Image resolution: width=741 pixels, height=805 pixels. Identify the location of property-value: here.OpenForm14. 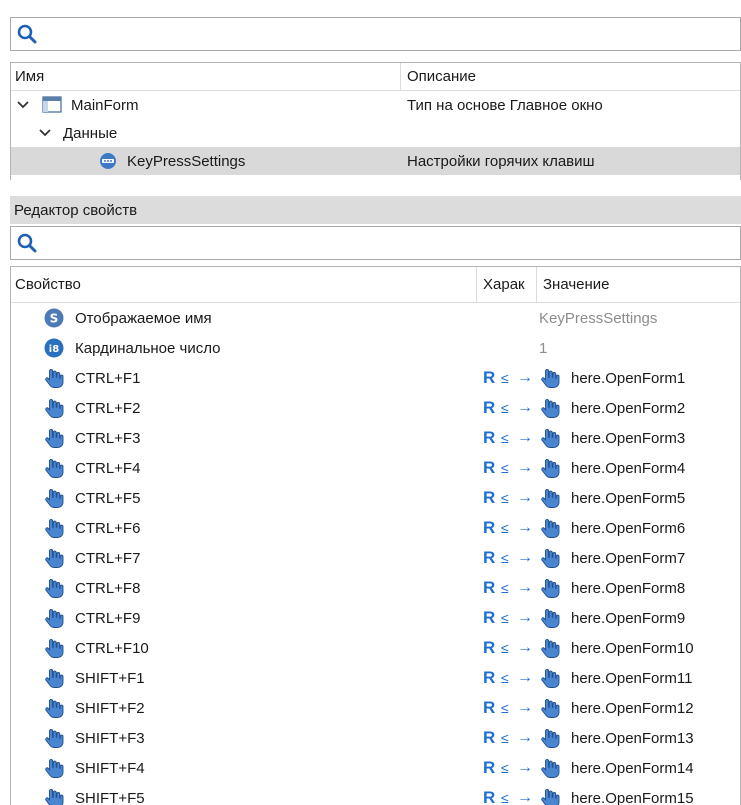
(632, 768).